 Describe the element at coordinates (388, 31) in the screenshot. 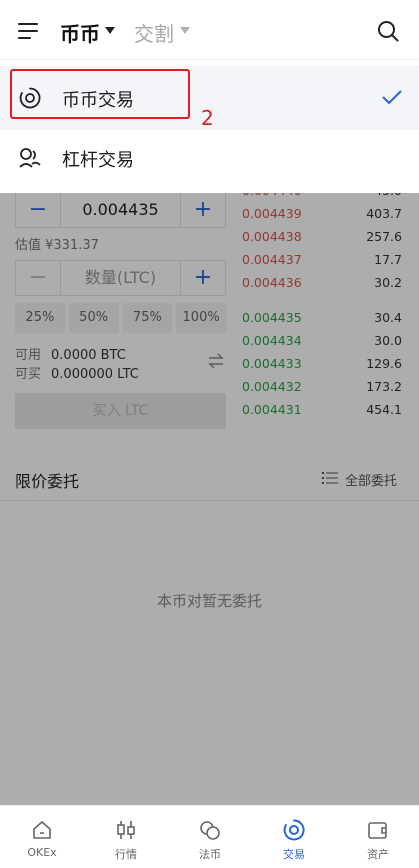

I see `search-icon` at that location.